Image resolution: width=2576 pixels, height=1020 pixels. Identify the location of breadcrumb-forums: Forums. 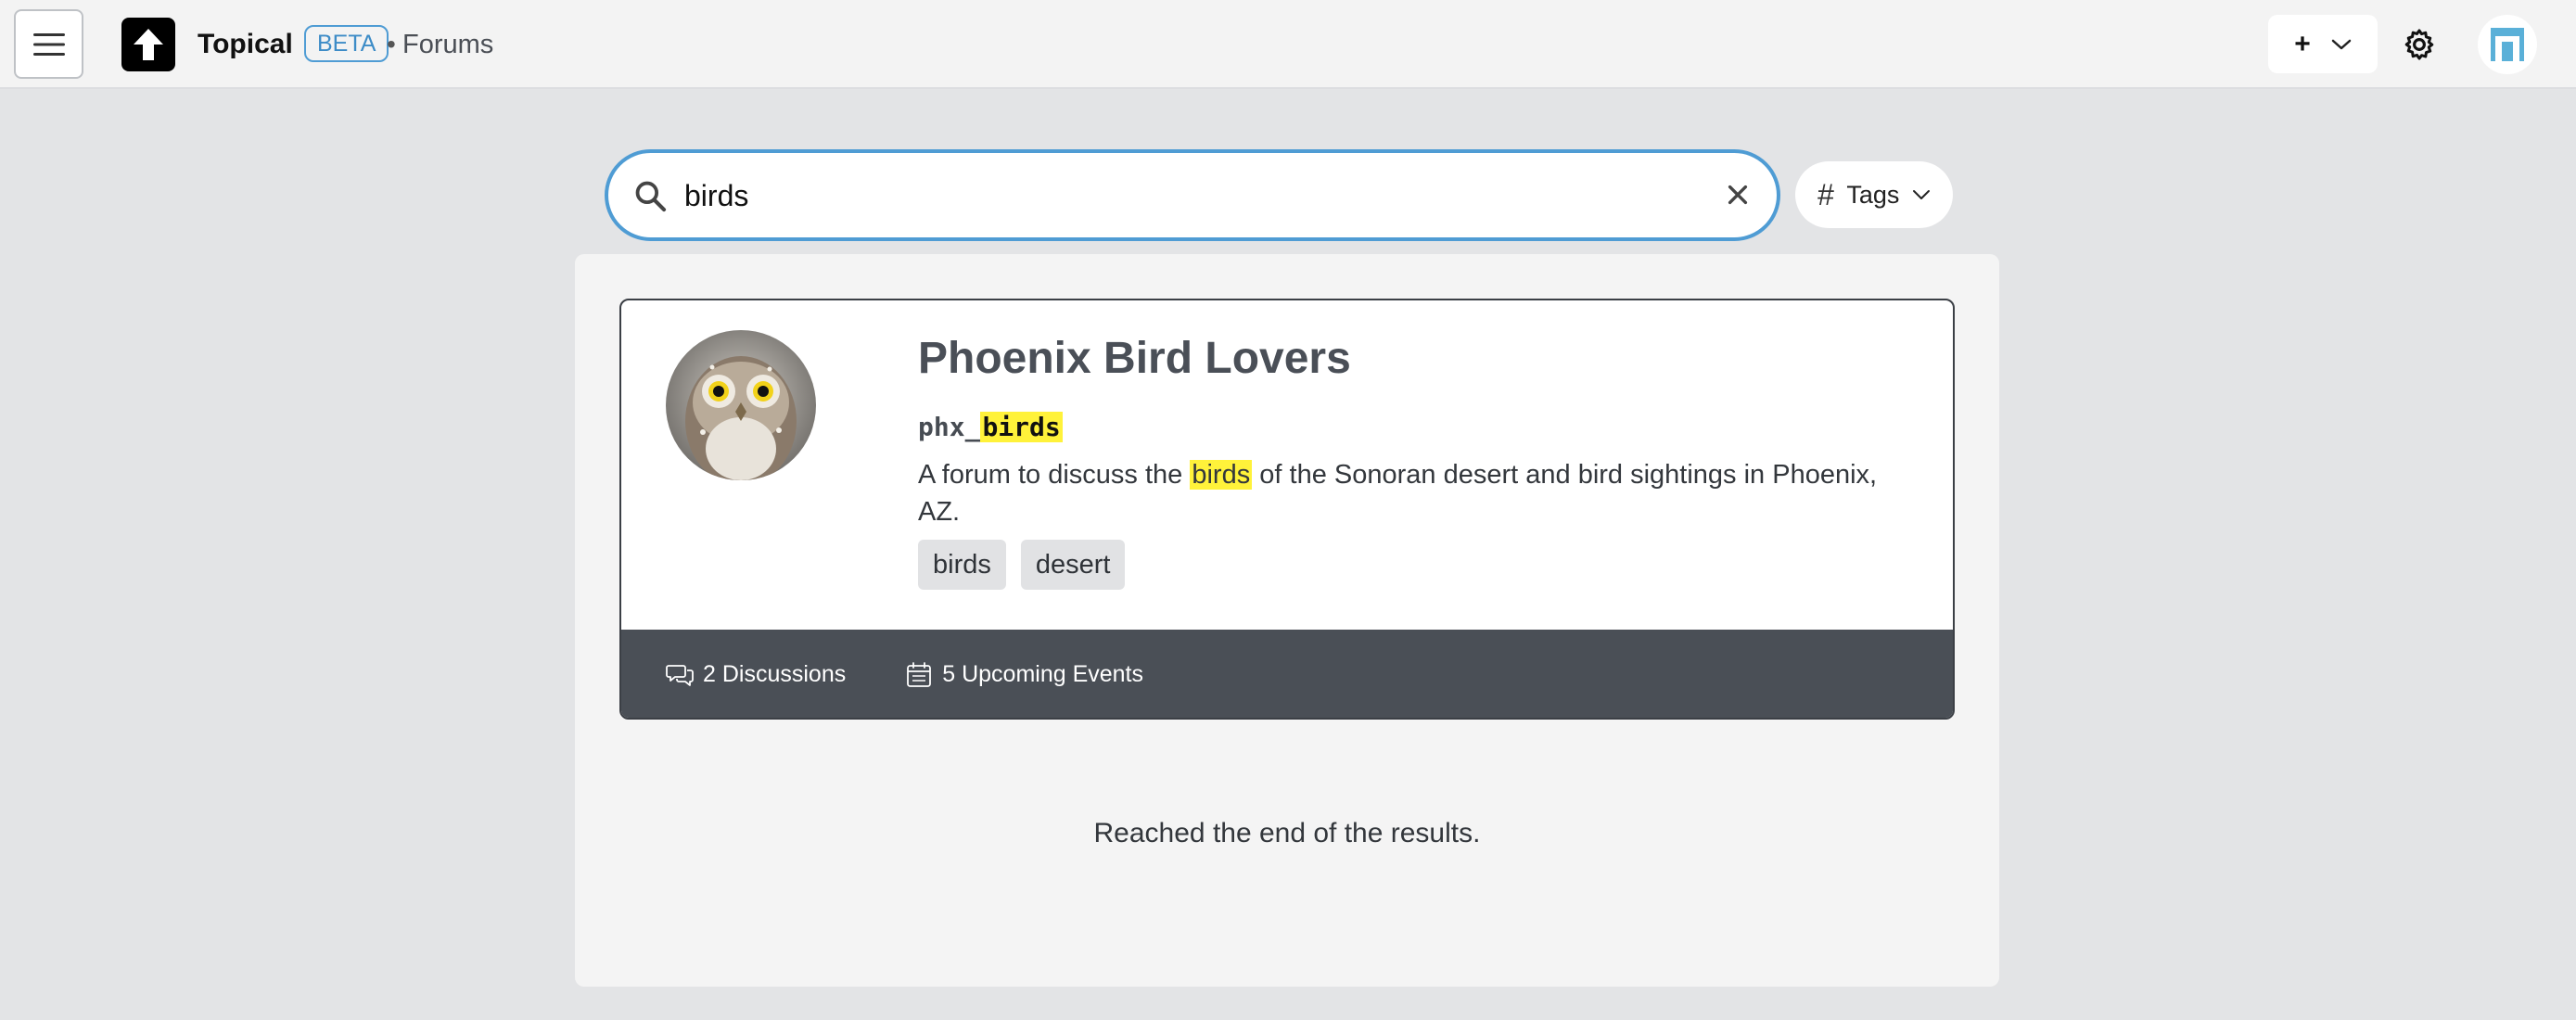
(447, 44).